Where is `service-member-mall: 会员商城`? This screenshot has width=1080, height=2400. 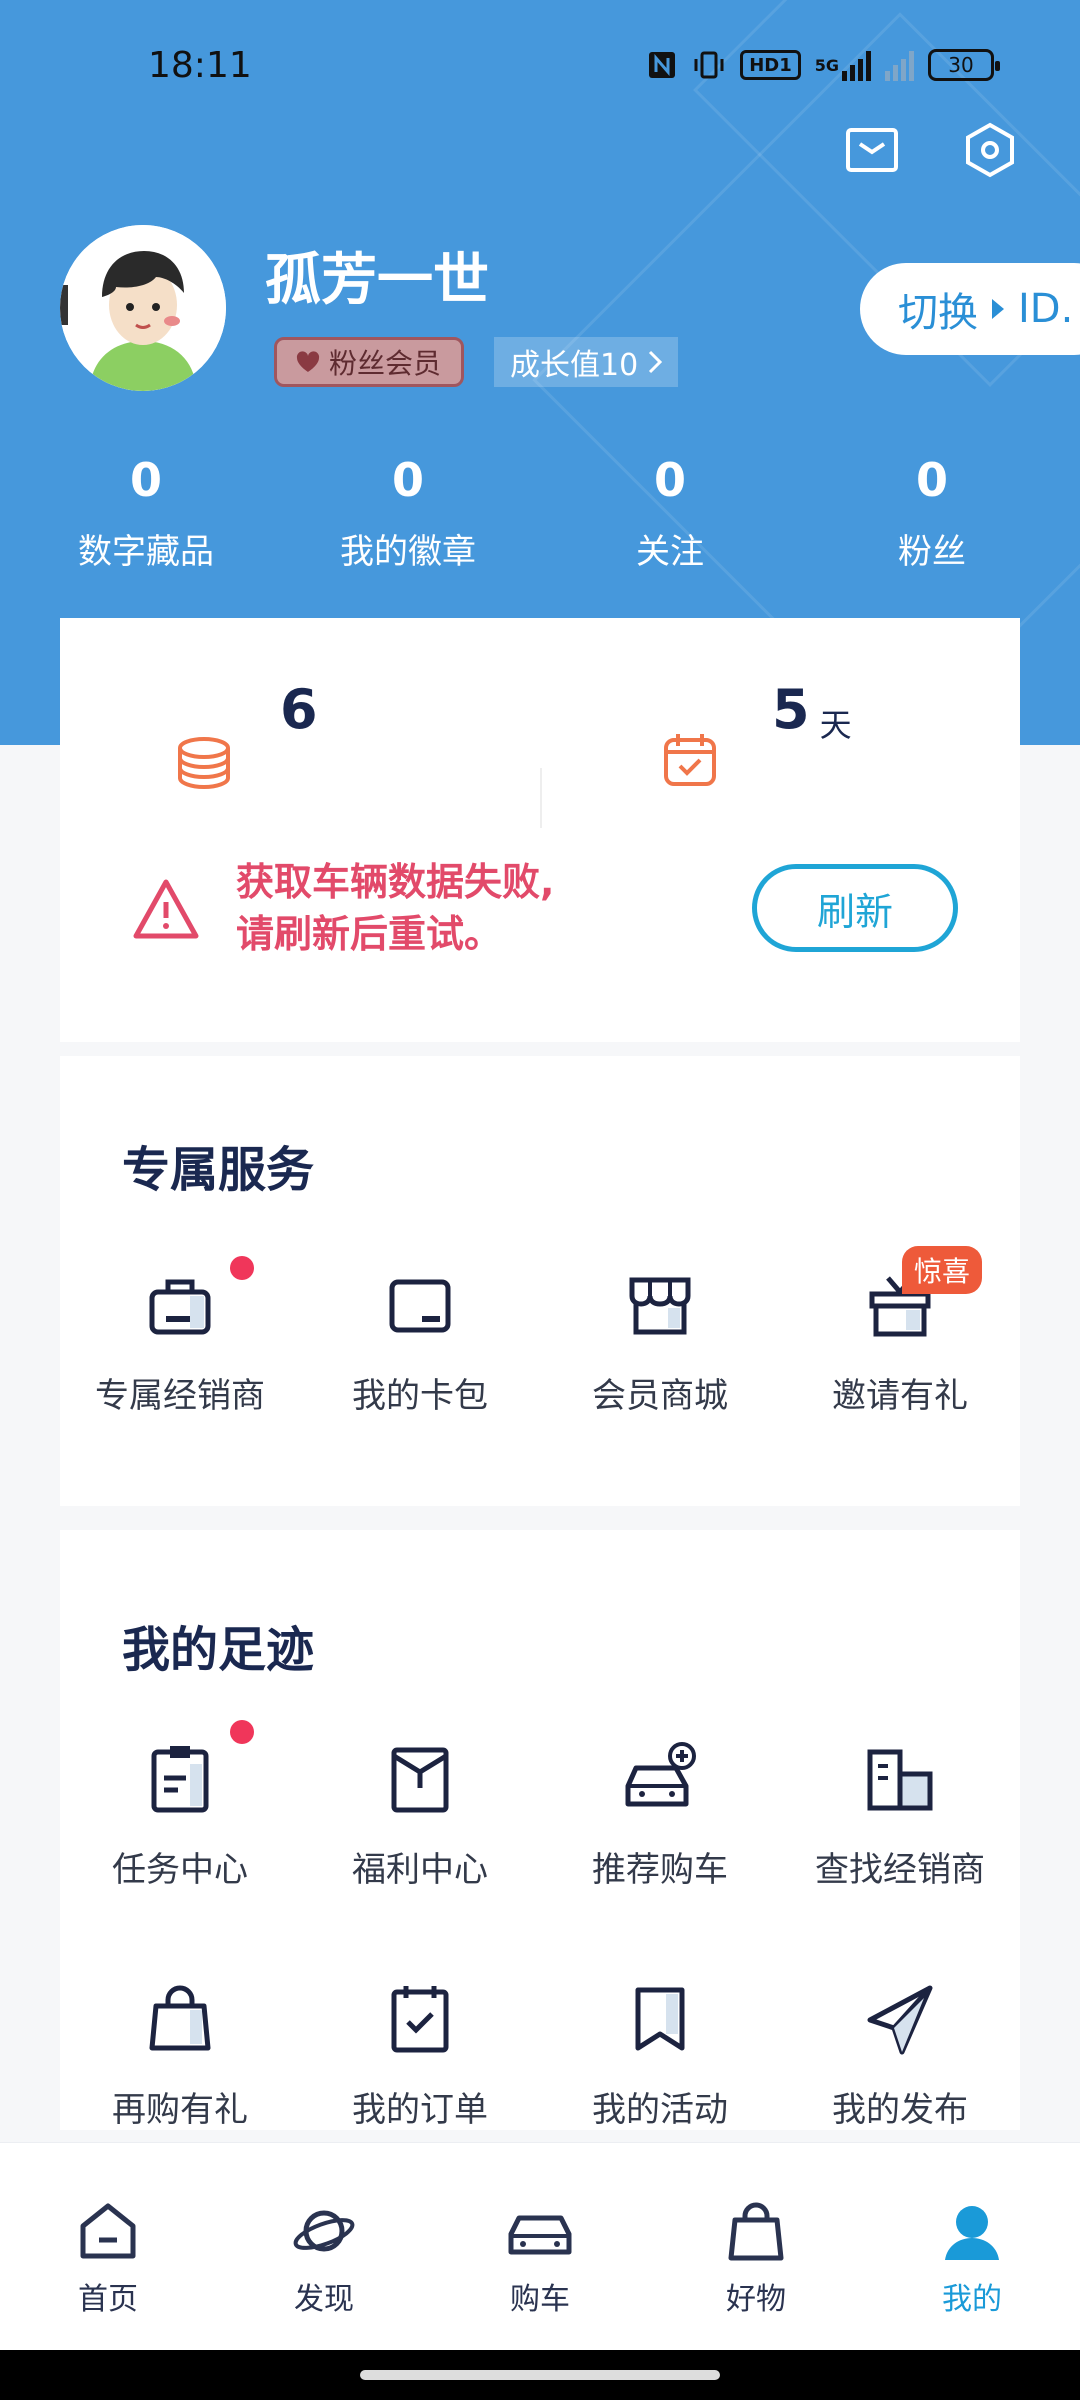
service-member-mall: 会员商城 is located at coordinates (660, 1341).